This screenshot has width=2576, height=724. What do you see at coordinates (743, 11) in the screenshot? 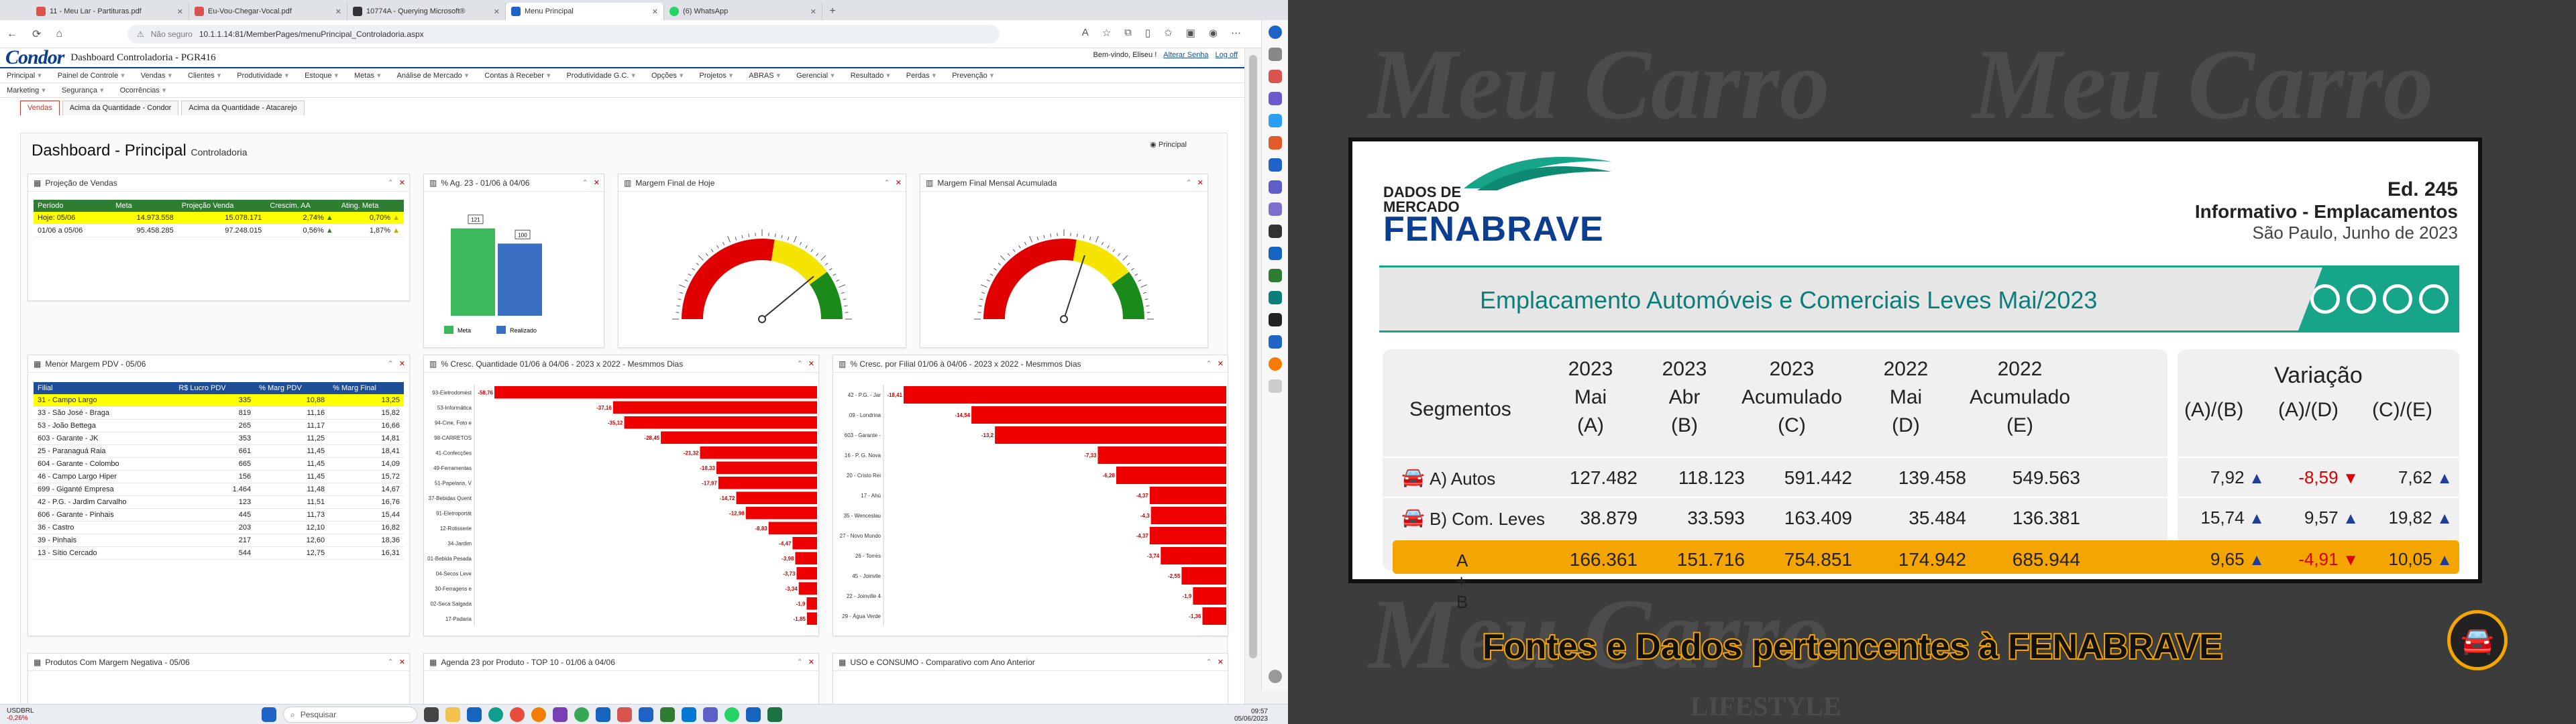
I see `browser-tab: (6) WhatsApp ✕` at bounding box center [743, 11].